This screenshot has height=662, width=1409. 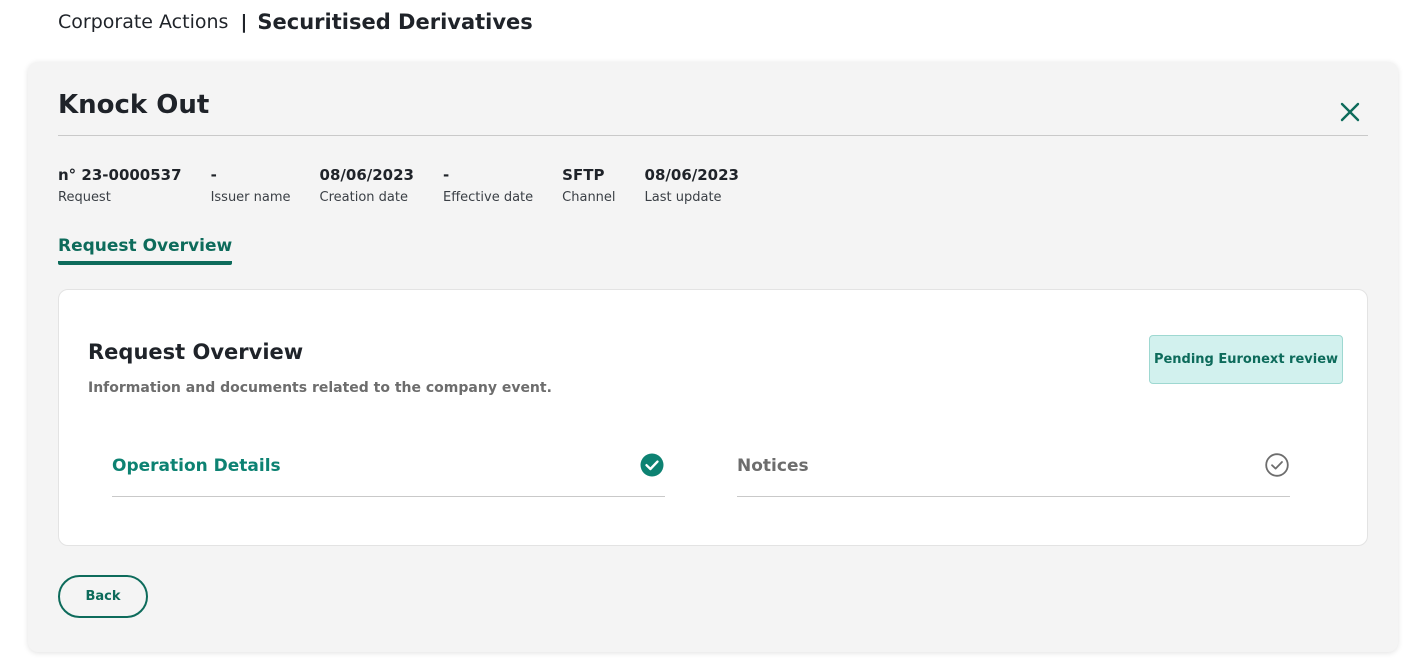 What do you see at coordinates (388, 472) in the screenshot?
I see `section-operation-details: Operation Details` at bounding box center [388, 472].